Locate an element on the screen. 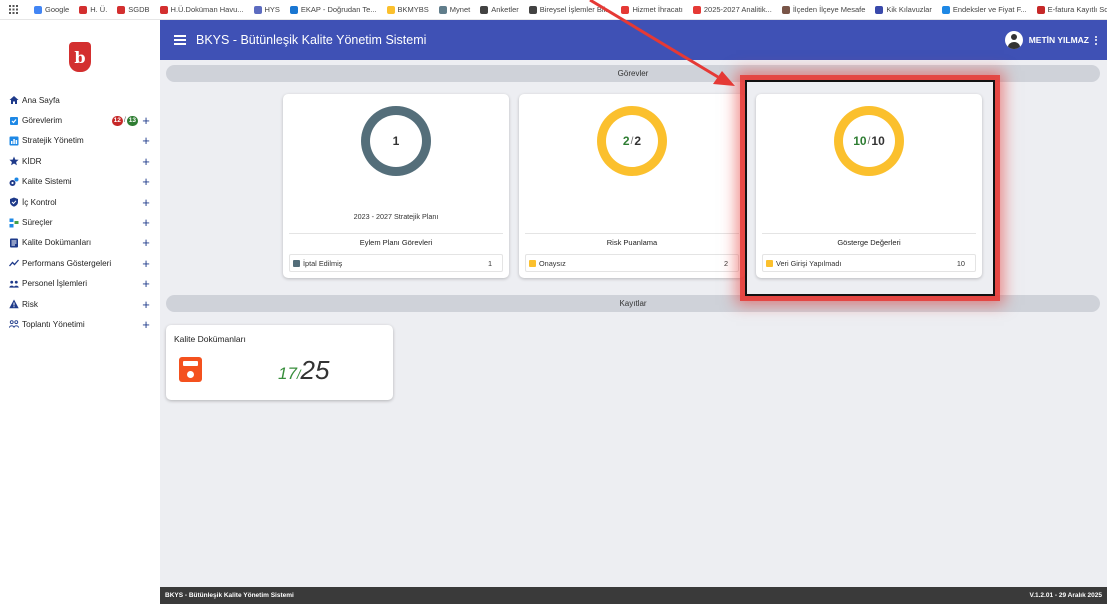  footer-app-name: BKYS - Bütünleşik Kalite Yönetim Sistemi is located at coordinates (229, 595).